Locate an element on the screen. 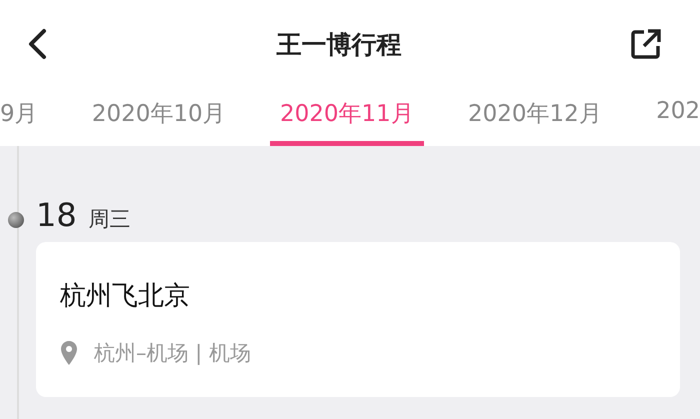 The width and height of the screenshot is (700, 419). page-title: 王一博行程 is located at coordinates (339, 44).